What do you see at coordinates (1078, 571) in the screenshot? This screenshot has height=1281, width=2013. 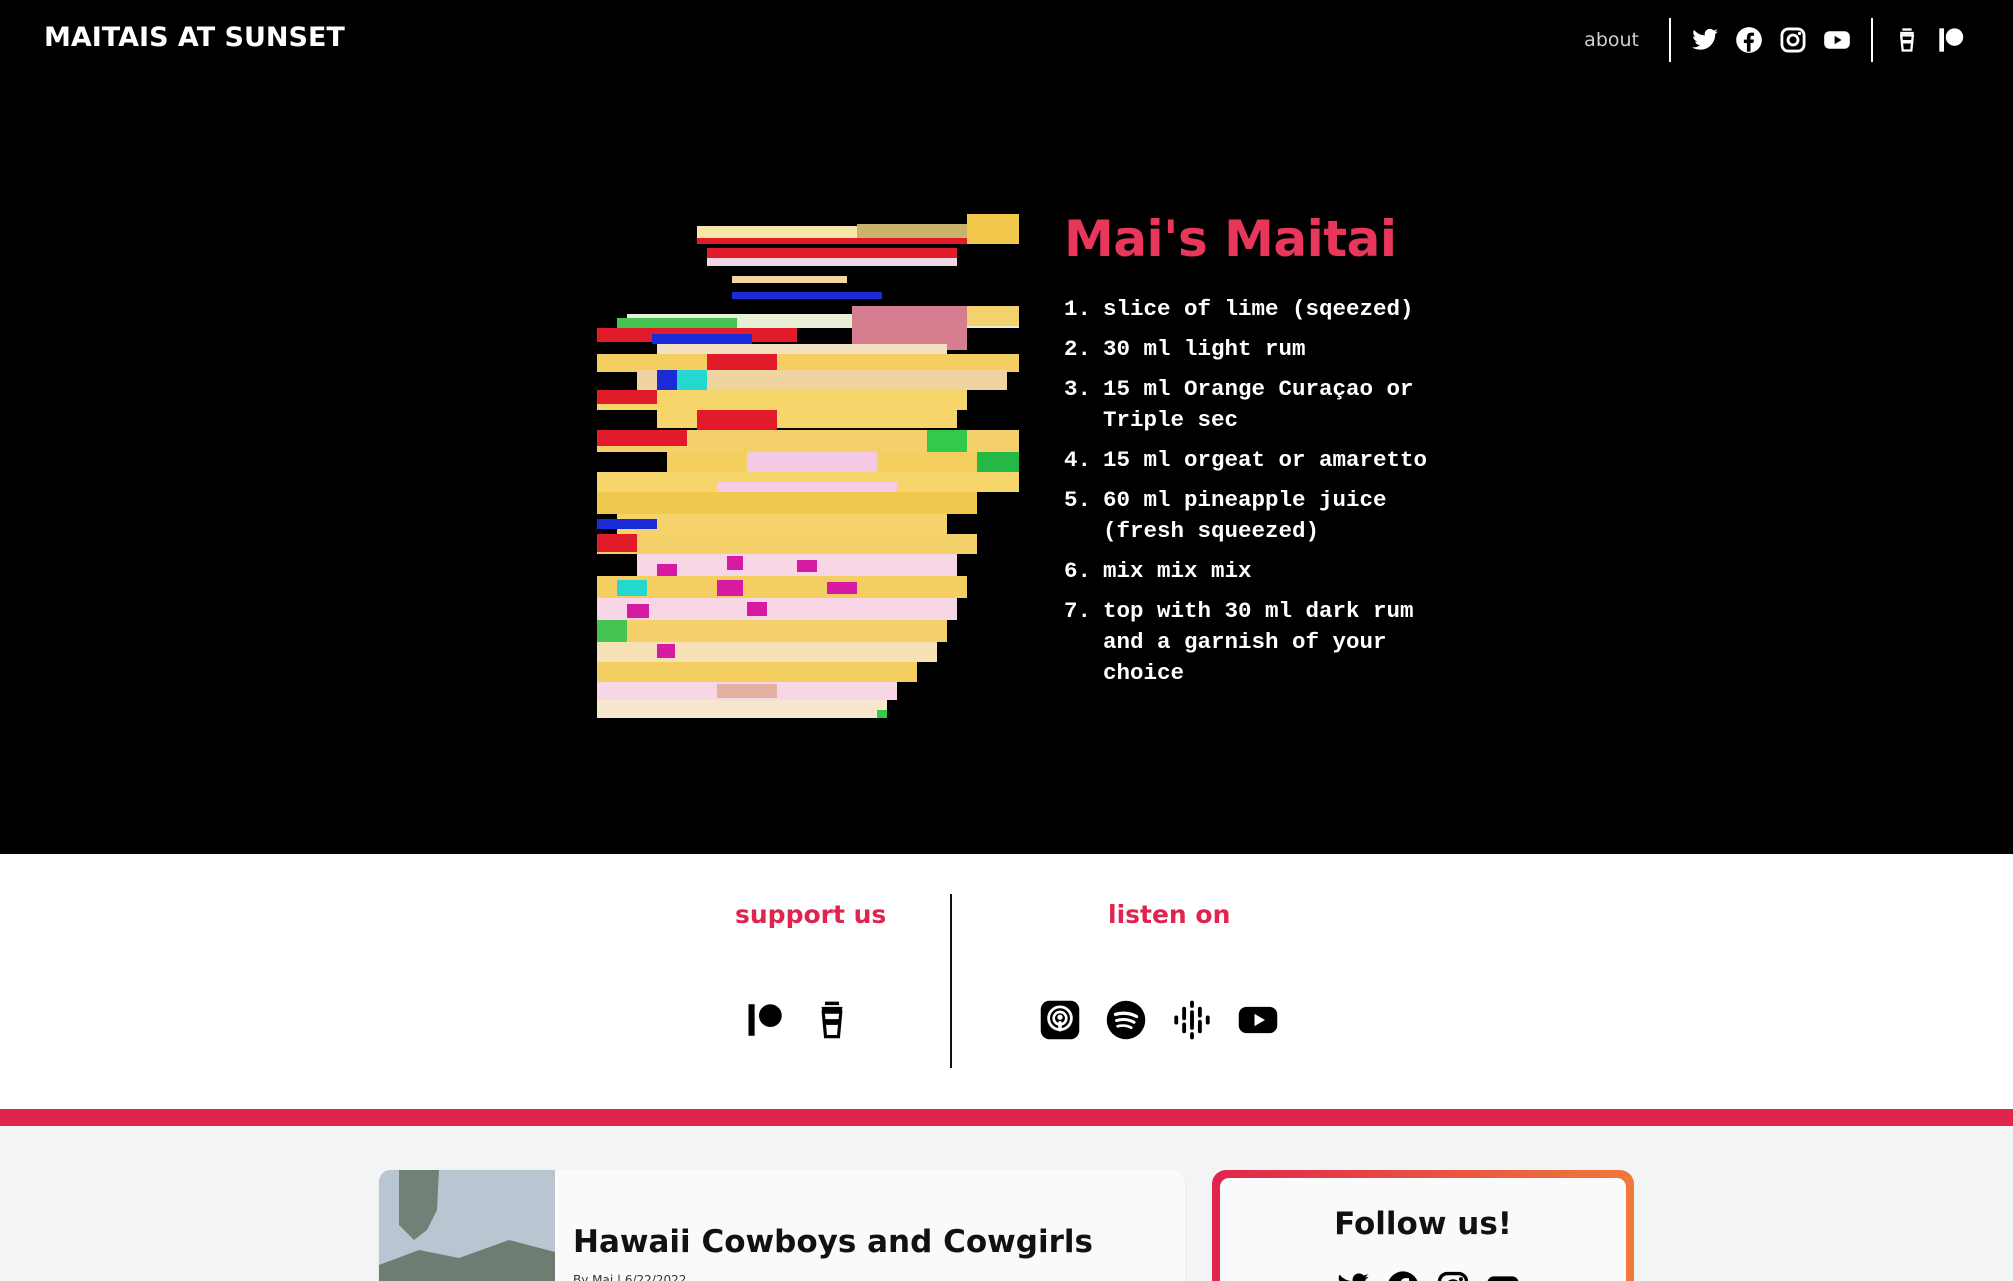 I see `step-number: 6.` at bounding box center [1078, 571].